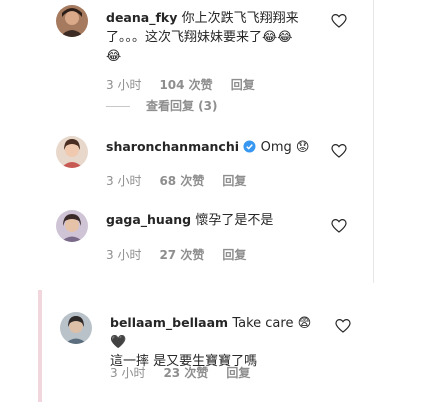 The height and width of the screenshot is (402, 431). I want to click on like-count: 104 次赞, so click(185, 84).